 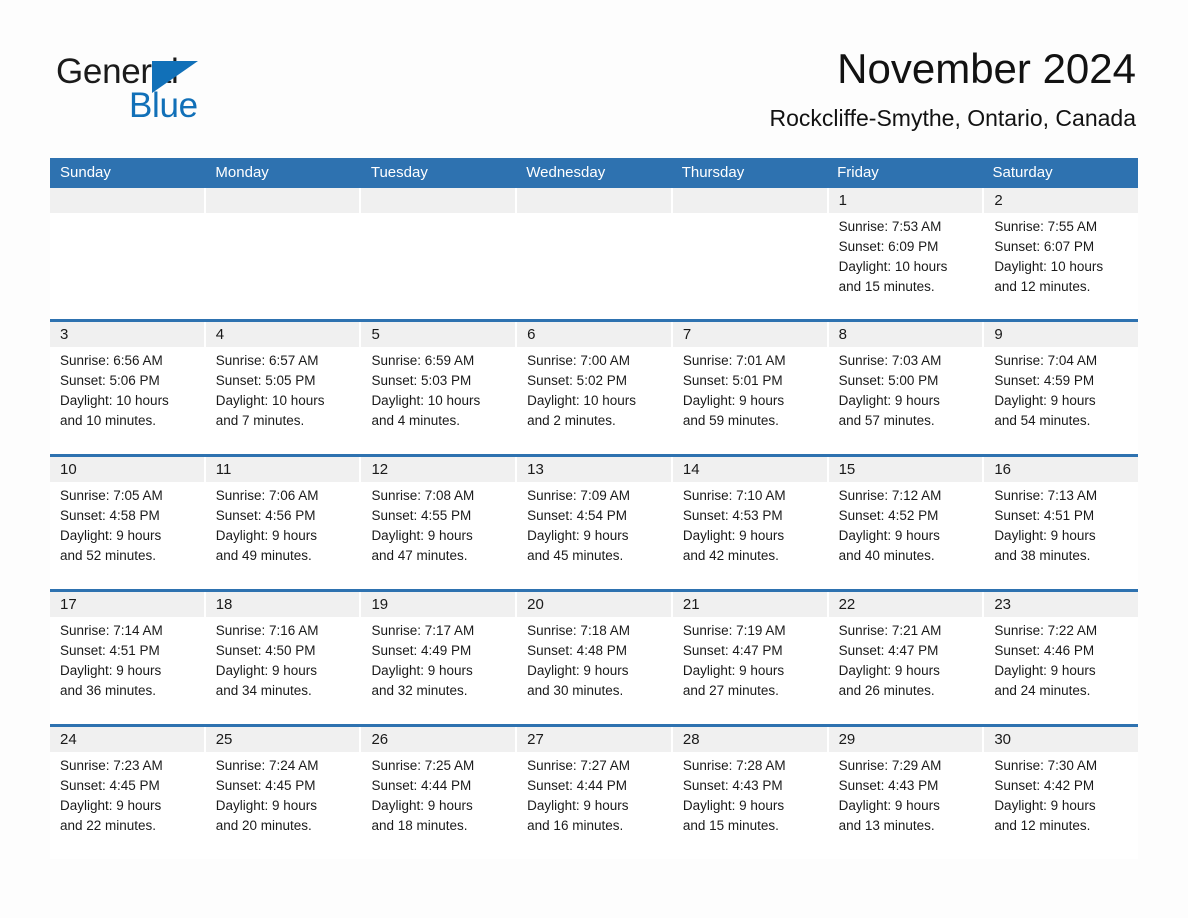 I want to click on day-info-line: Sunset: 4:54 PM, so click(x=577, y=515).